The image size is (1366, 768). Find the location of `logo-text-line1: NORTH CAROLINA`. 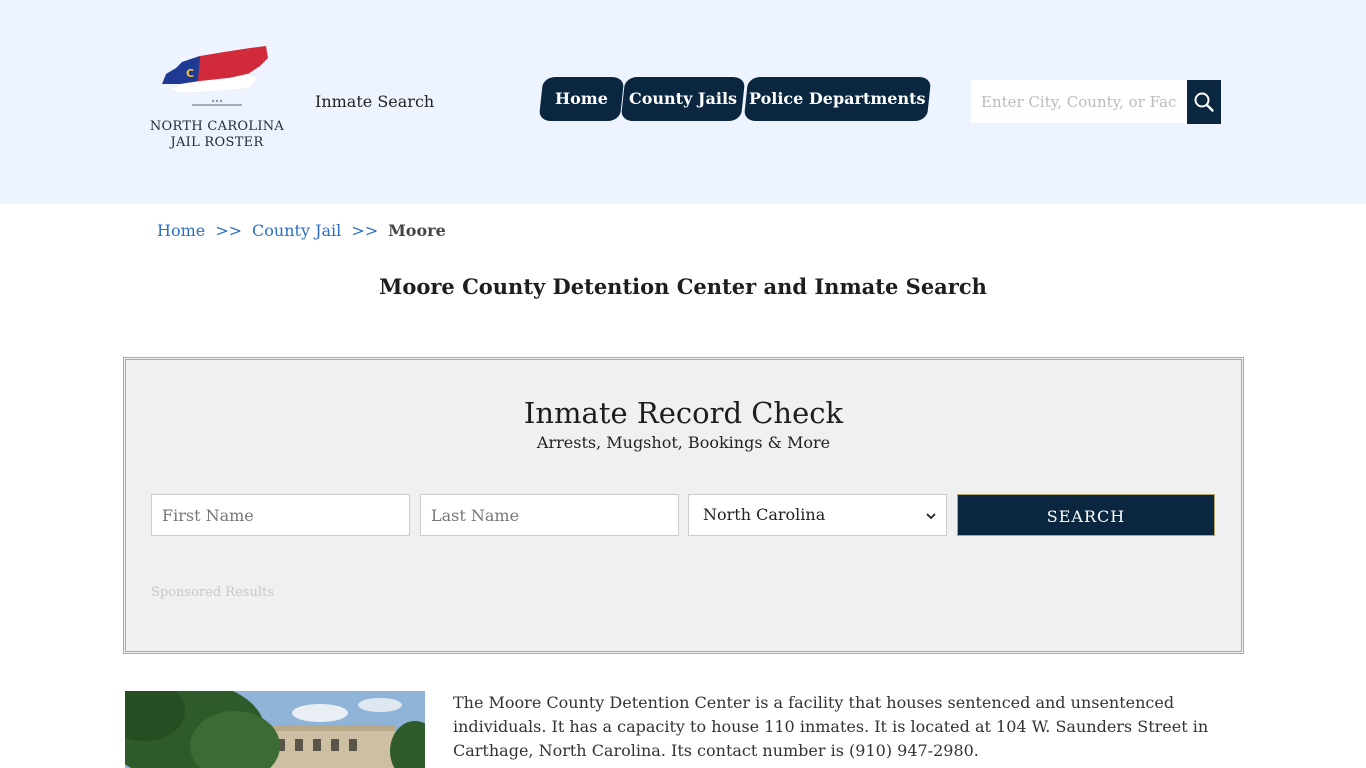

logo-text-line1: NORTH CAROLINA is located at coordinates (217, 126).